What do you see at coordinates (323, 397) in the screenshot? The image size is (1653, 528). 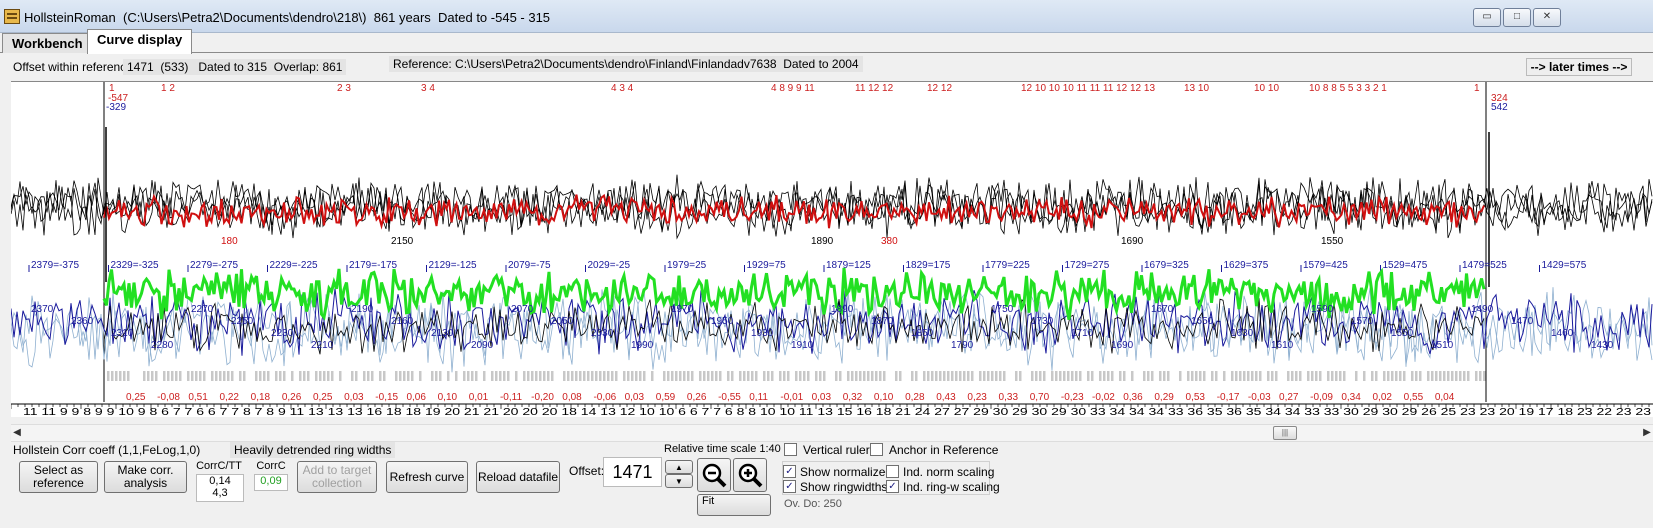 I see `correlation-value: 0,25` at bounding box center [323, 397].